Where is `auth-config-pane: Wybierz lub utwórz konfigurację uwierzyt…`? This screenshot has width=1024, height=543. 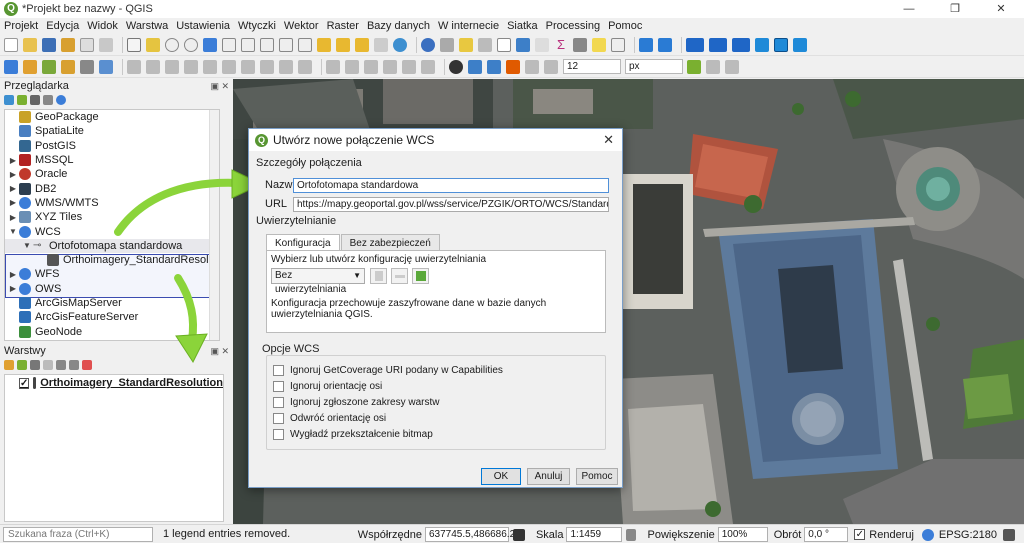
auth-config-pane: Wybierz lub utwórz konfigurację uwierzyt… is located at coordinates (436, 291).